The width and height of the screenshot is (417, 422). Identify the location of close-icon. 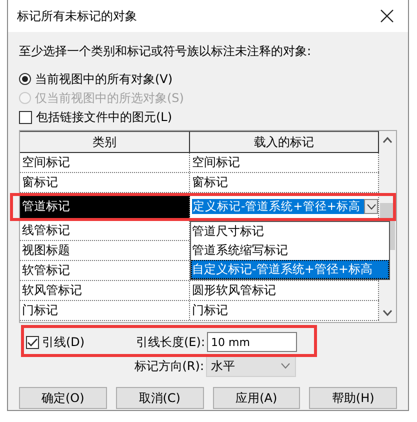
(387, 16).